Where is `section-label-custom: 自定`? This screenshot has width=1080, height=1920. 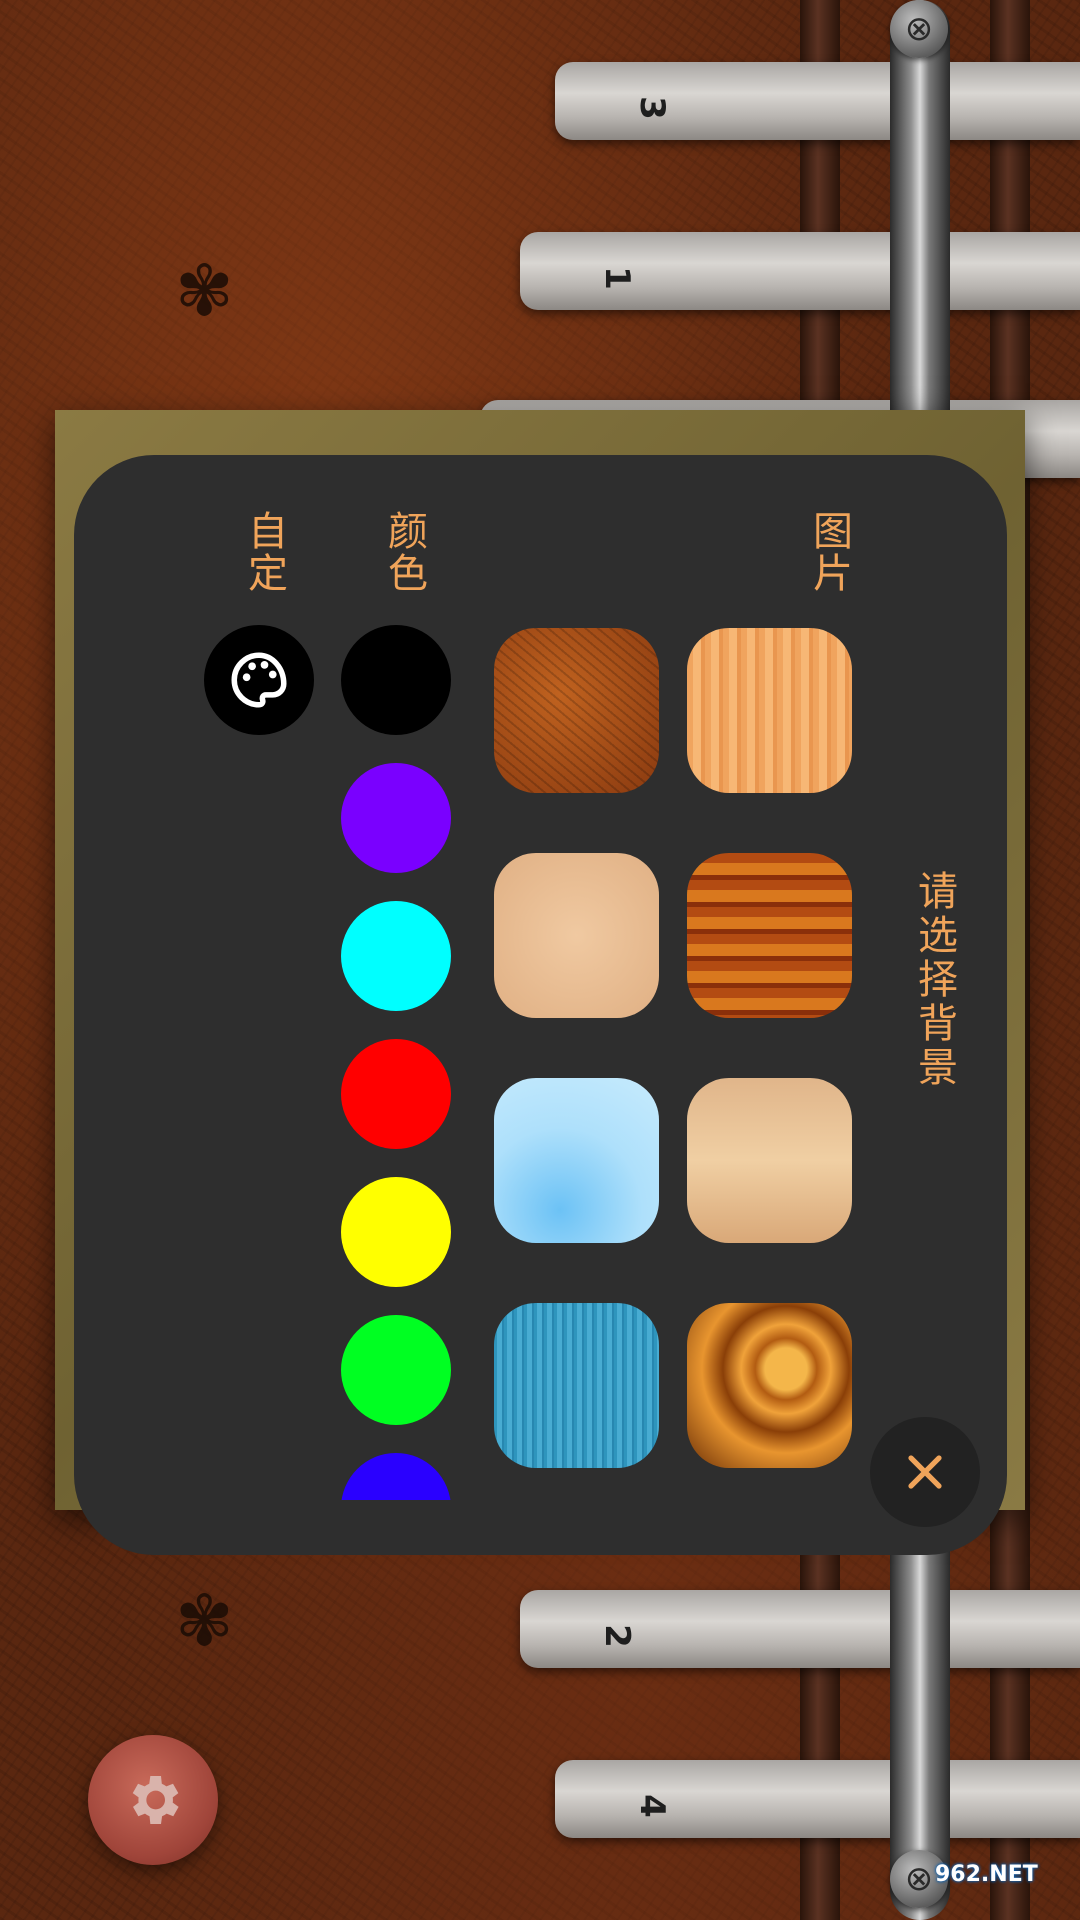
section-label-custom: 自定 is located at coordinates (264, 552).